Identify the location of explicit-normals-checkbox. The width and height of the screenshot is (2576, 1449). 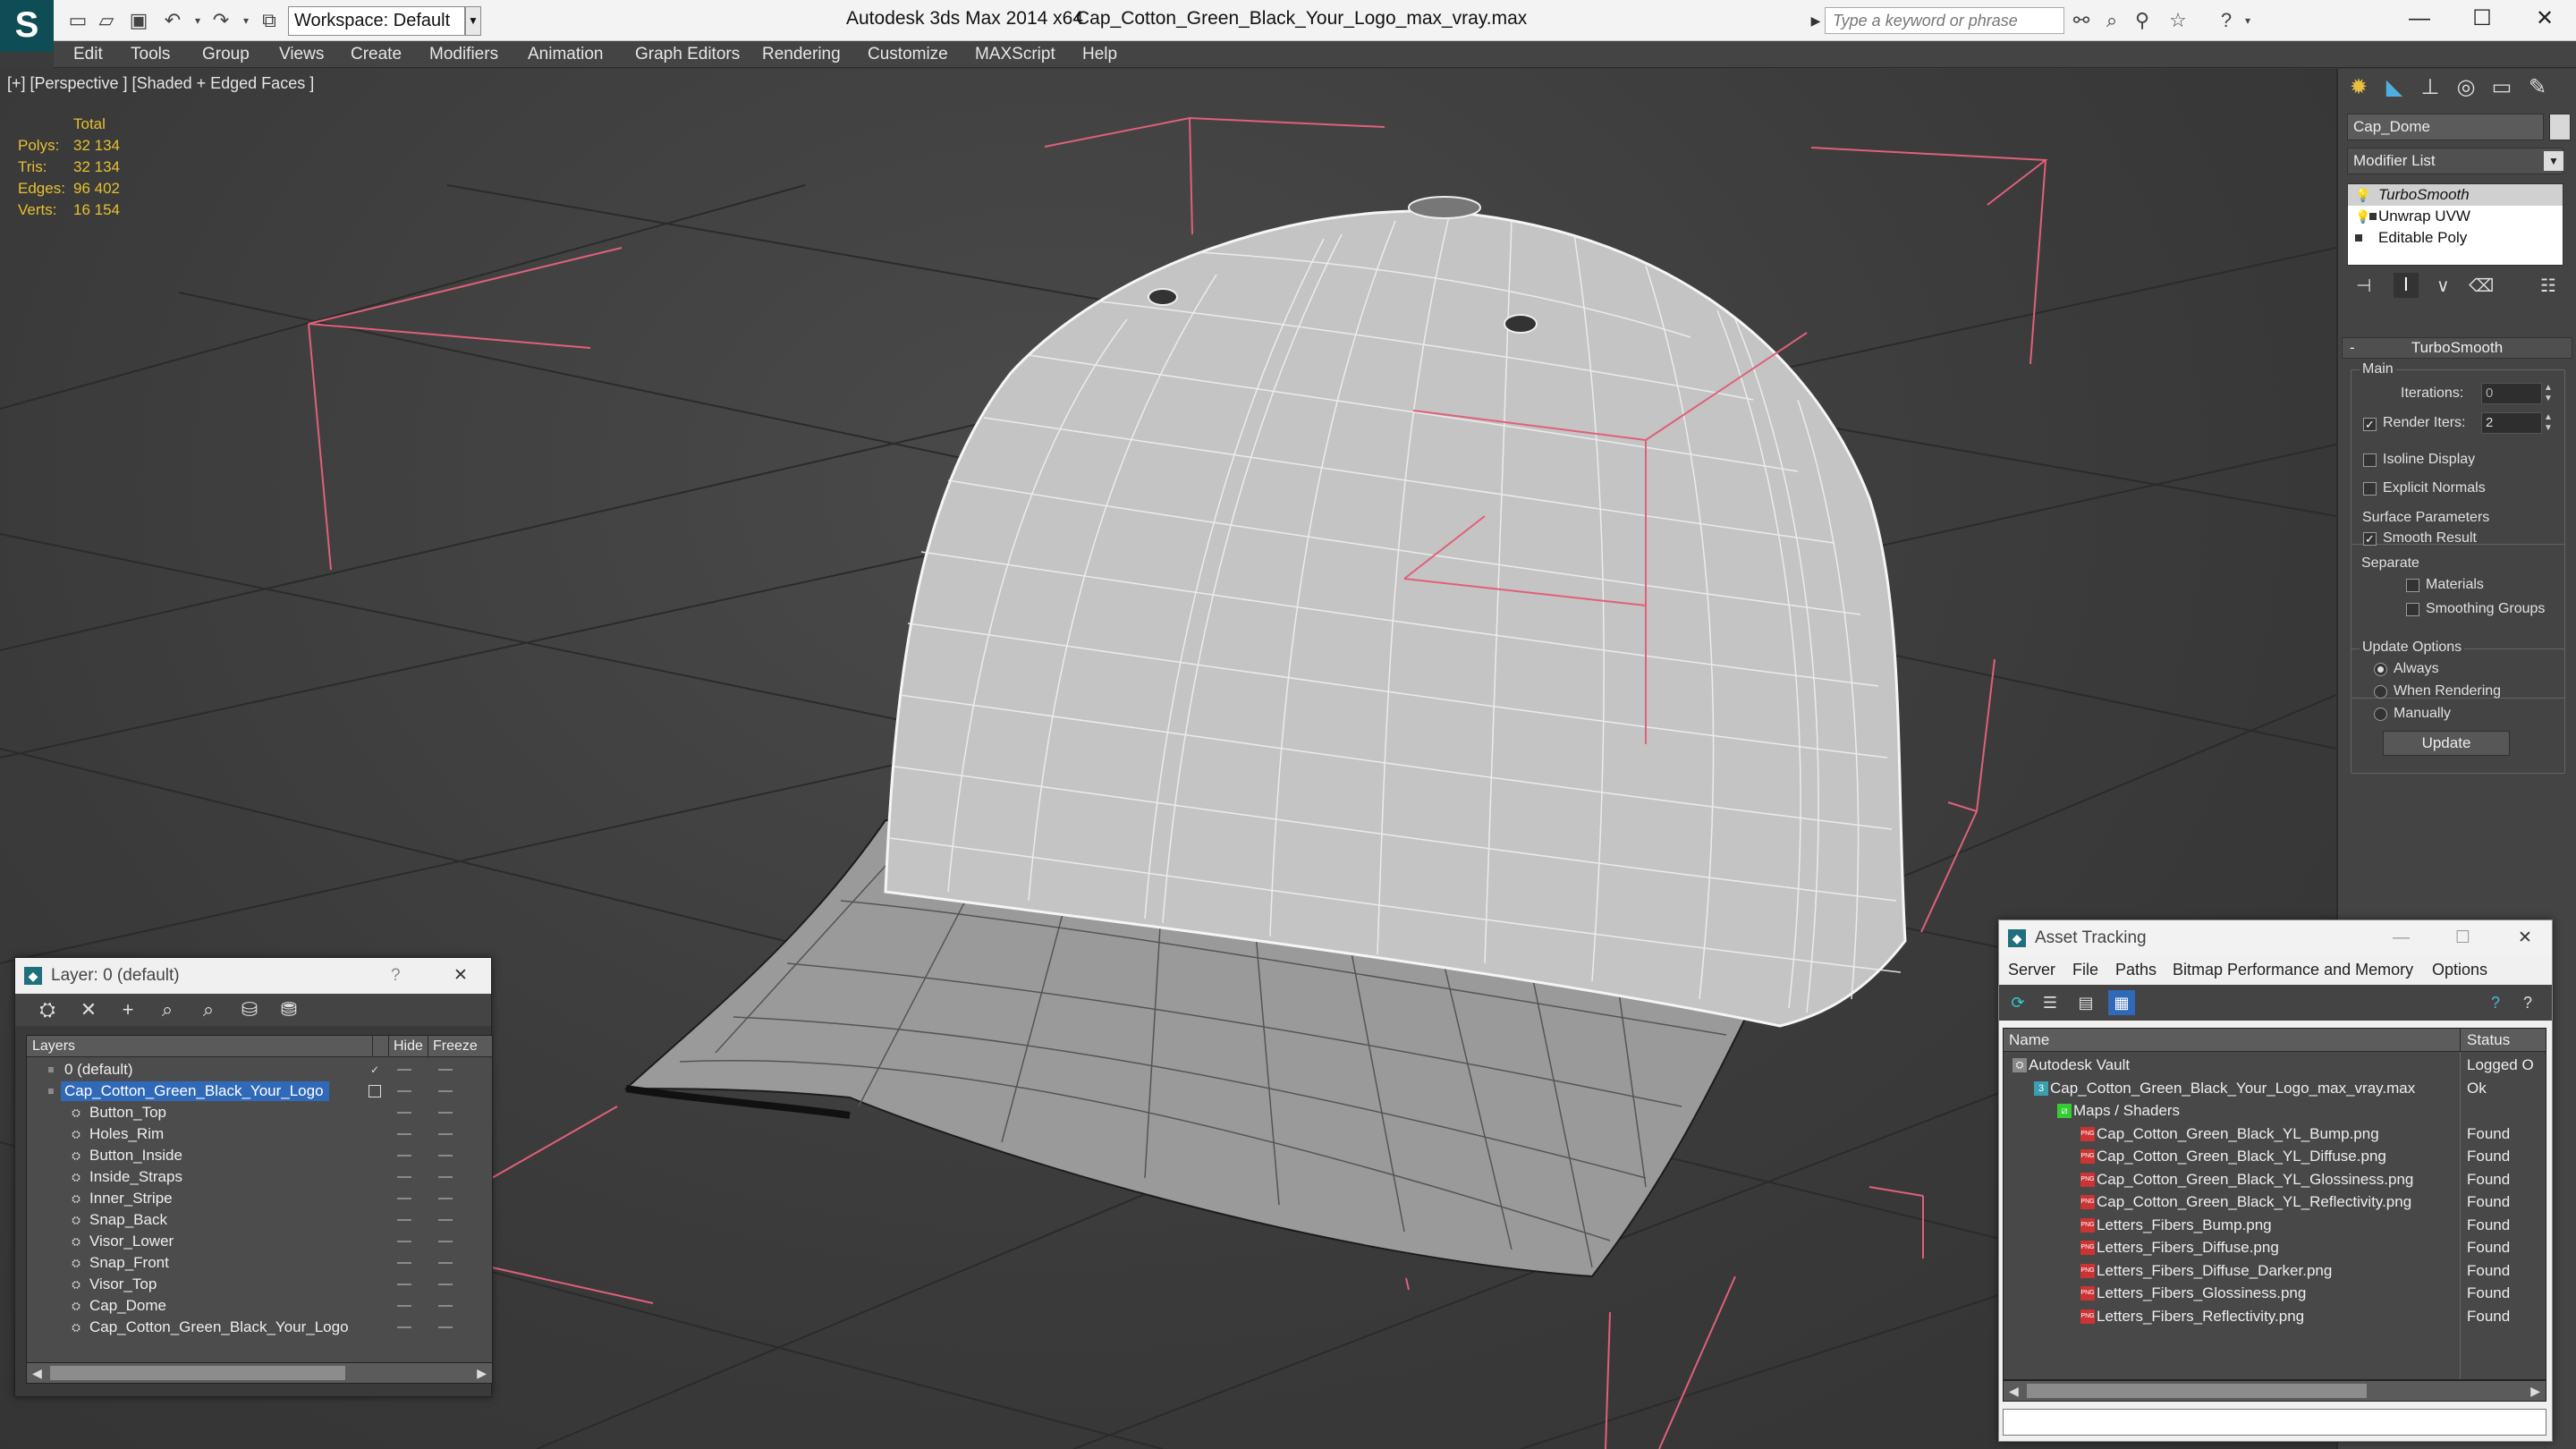
(2370, 489).